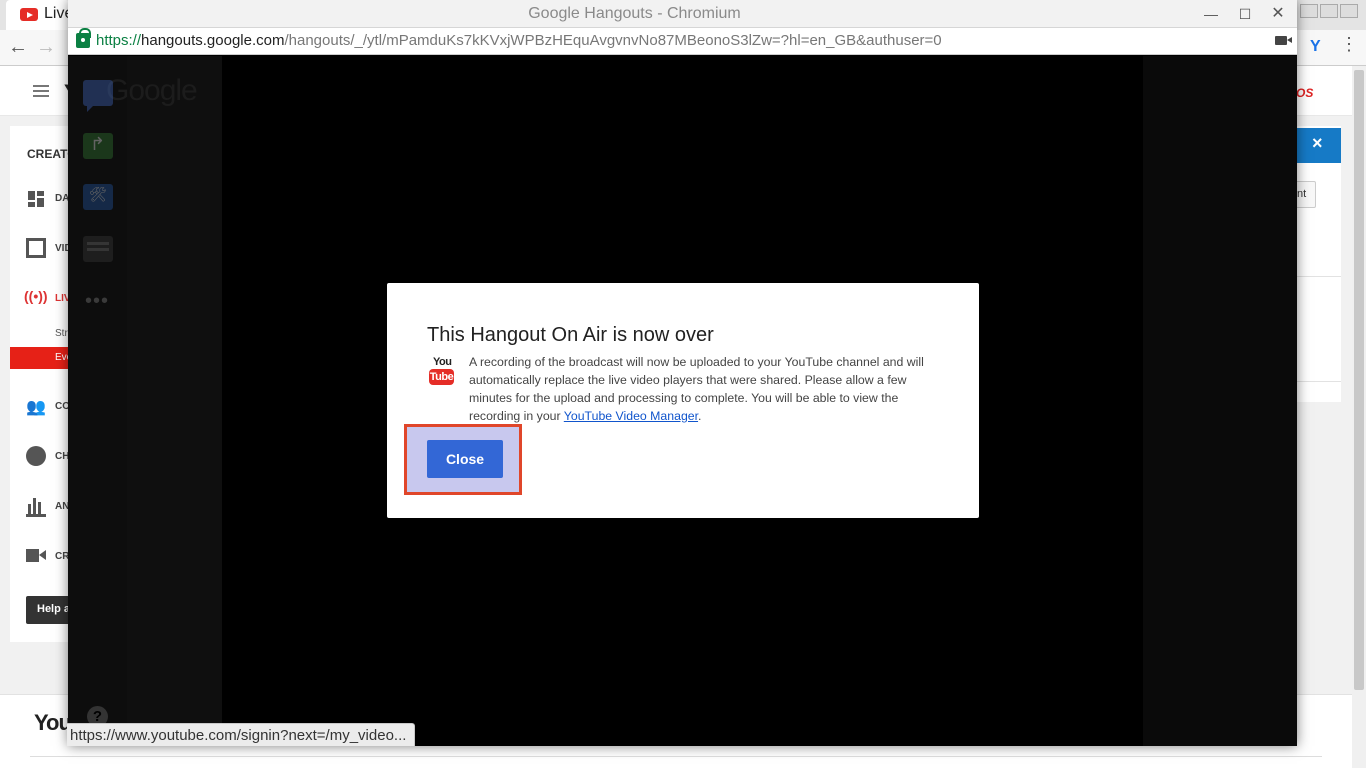 The image size is (1366, 768). Describe the element at coordinates (1315, 47) in the screenshot. I see `extension-icon: Y` at that location.